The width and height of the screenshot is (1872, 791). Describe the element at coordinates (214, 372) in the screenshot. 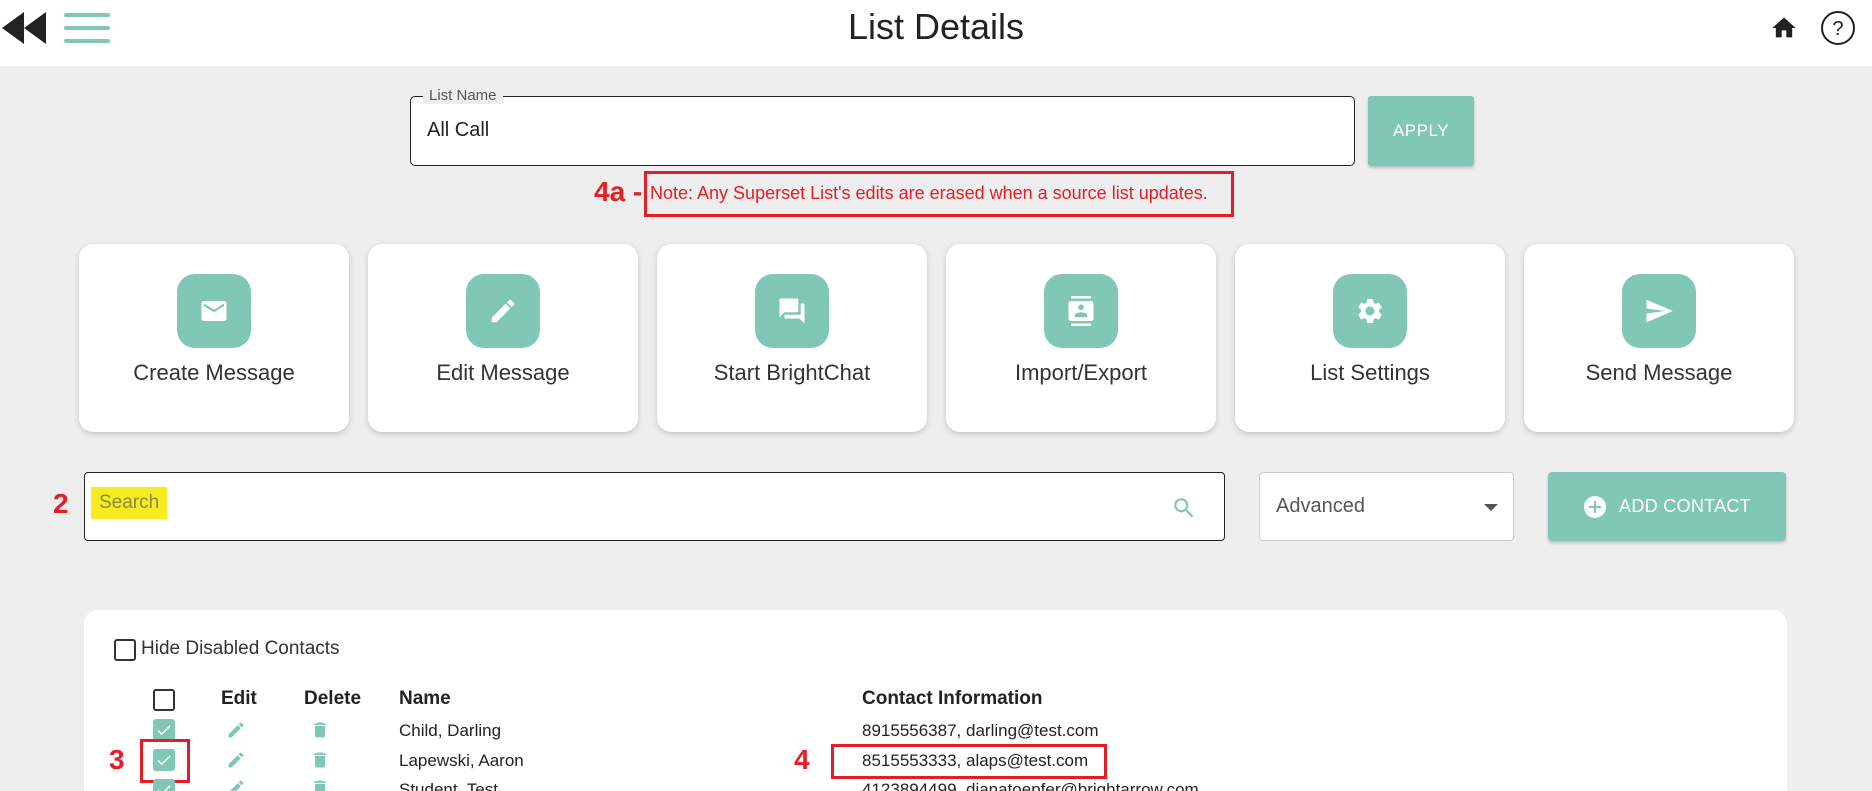

I see `create-message-label: Create Message` at that location.